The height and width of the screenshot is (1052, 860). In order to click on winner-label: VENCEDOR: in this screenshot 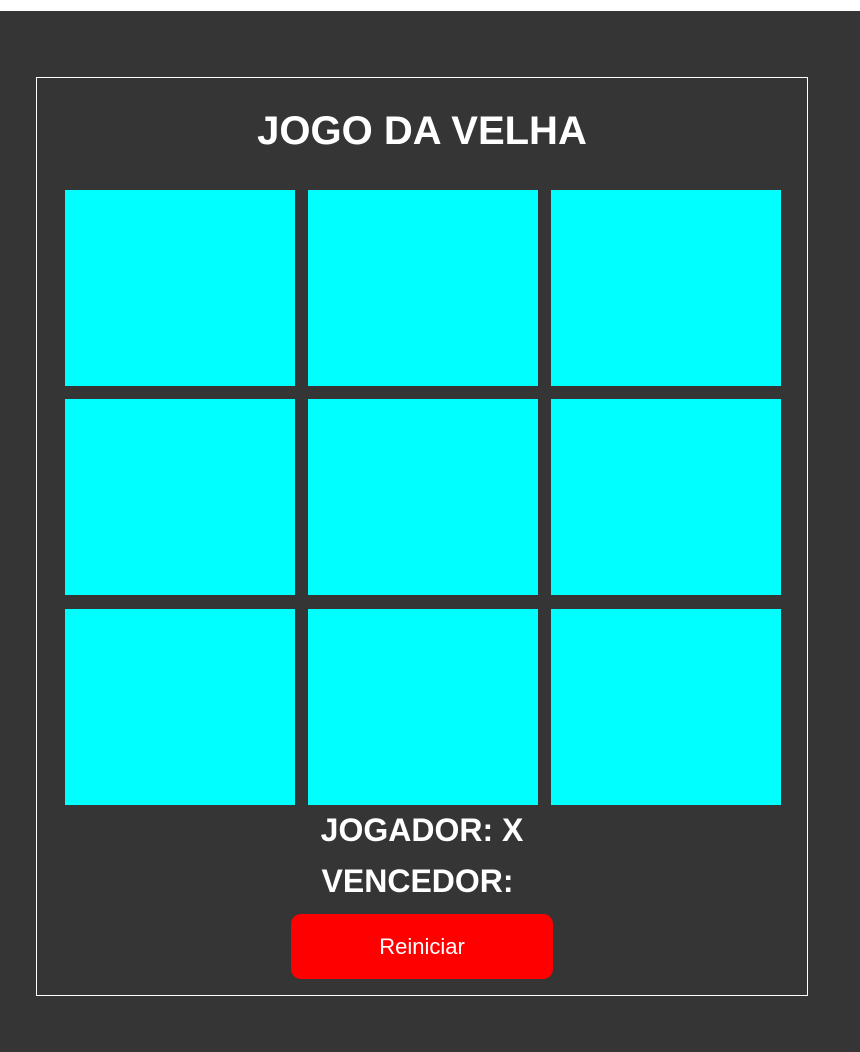, I will do `click(417, 881)`.